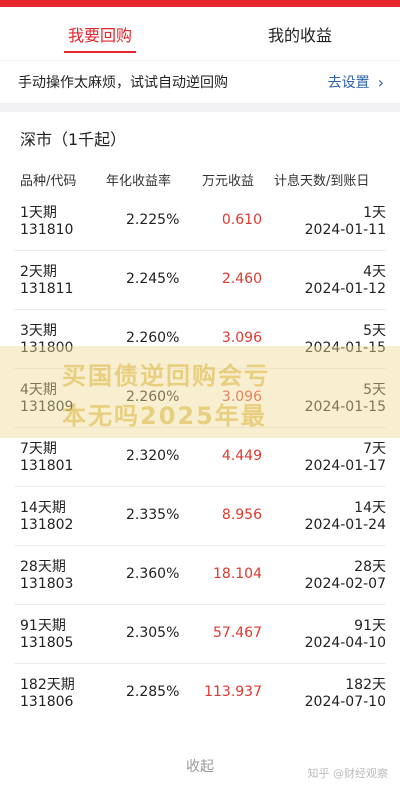 The width and height of the screenshot is (400, 797). What do you see at coordinates (43, 626) in the screenshot?
I see `product-name: 91天期` at bounding box center [43, 626].